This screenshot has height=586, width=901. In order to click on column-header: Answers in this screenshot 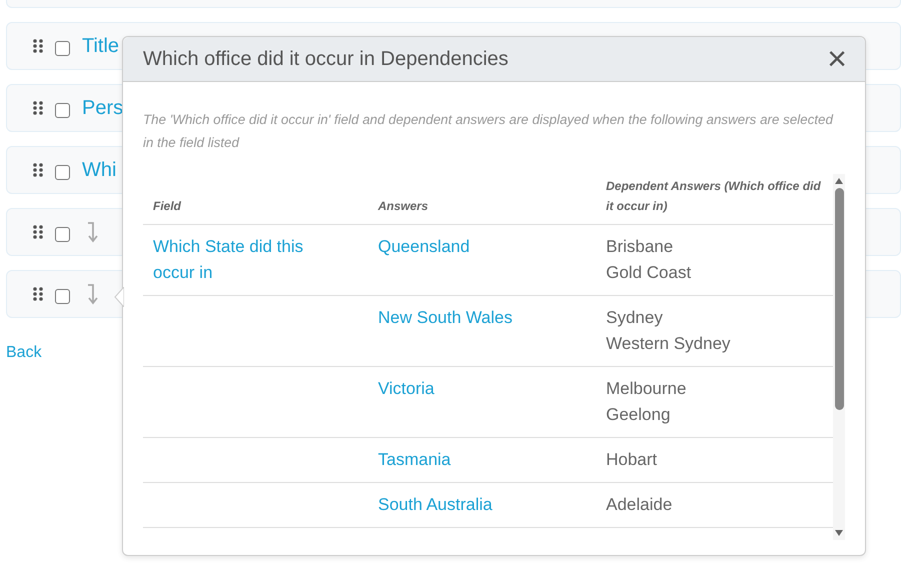, I will do `click(482, 199)`.